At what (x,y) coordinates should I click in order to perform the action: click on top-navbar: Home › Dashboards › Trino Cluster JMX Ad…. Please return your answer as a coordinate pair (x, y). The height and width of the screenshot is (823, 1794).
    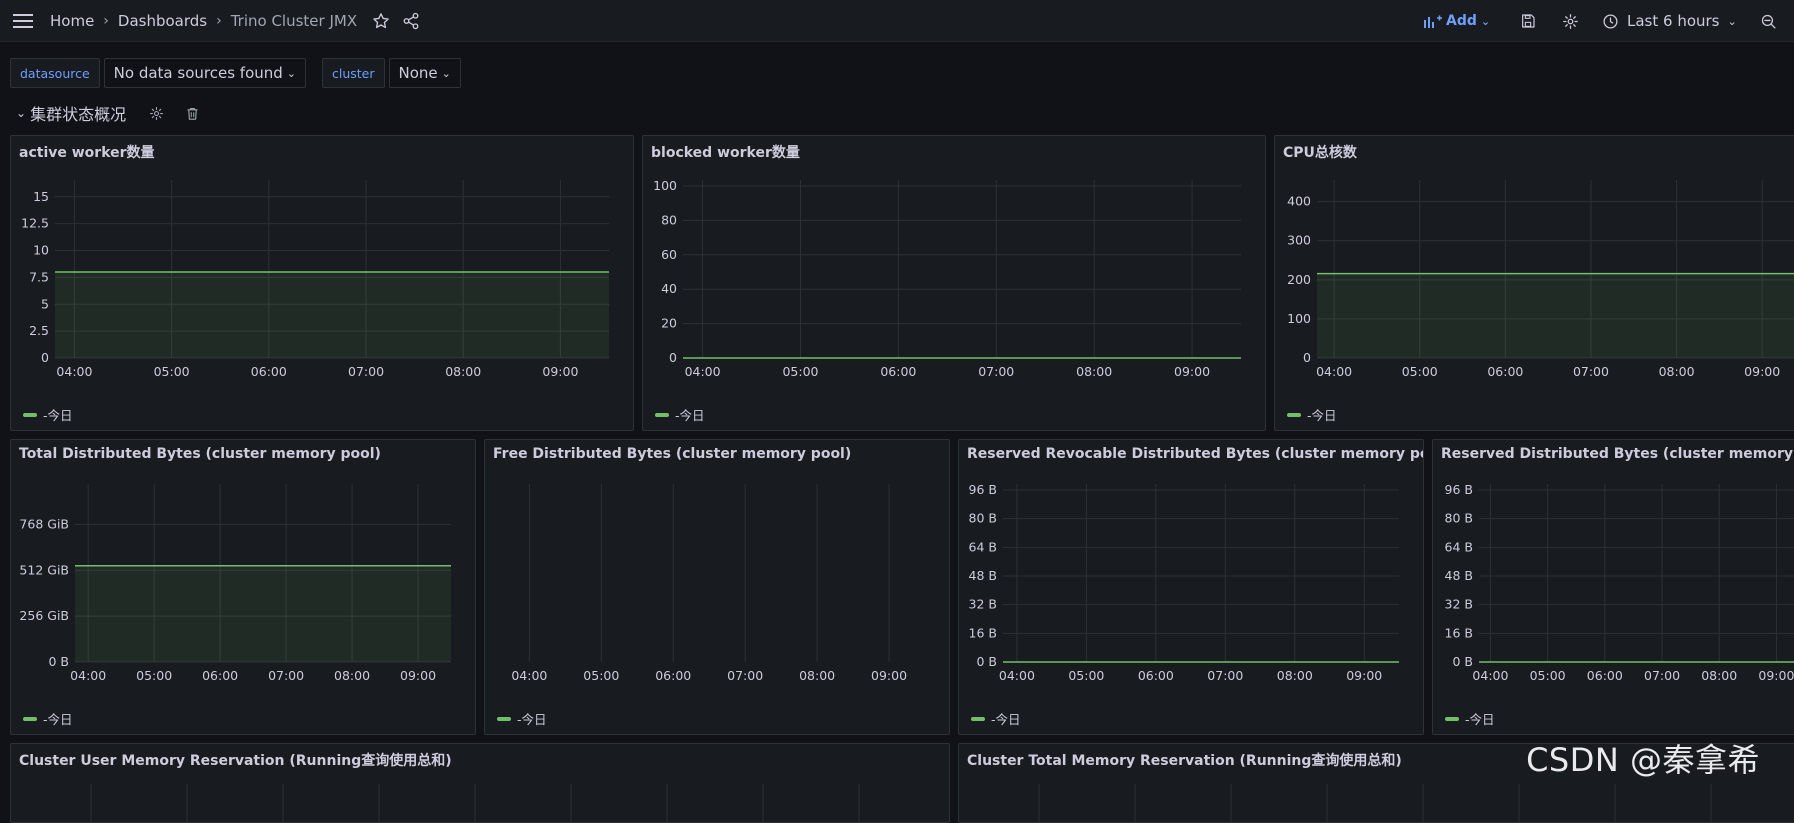
    Looking at the image, I should click on (897, 21).